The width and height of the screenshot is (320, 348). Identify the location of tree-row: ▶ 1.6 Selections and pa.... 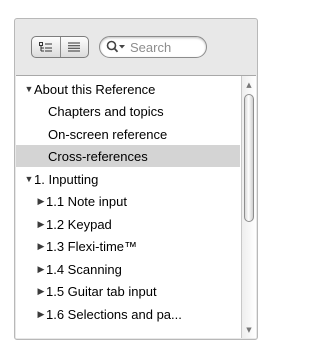
(128, 314).